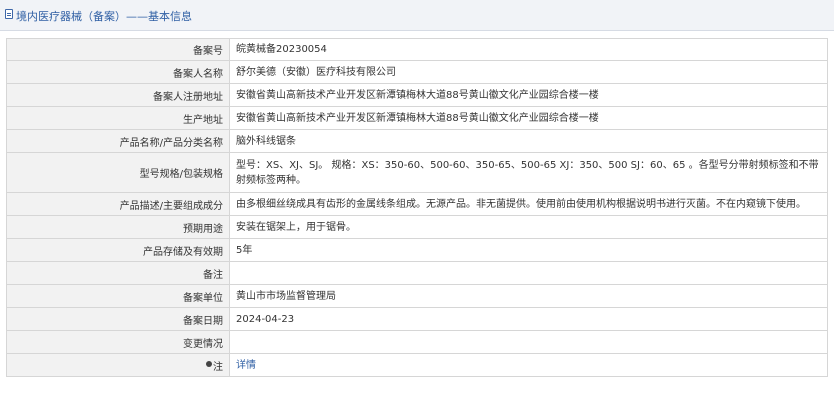  What do you see at coordinates (417, 250) in the screenshot?
I see `table-row: 产品存储及有效期 5年` at bounding box center [417, 250].